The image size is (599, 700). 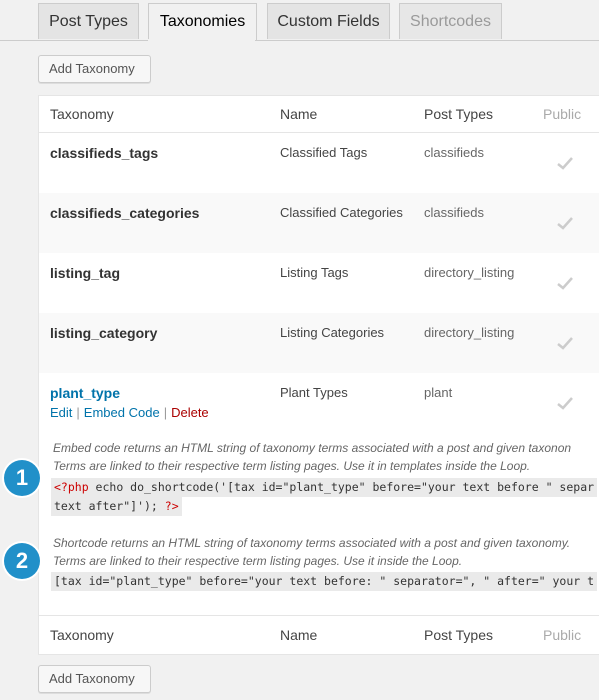 What do you see at coordinates (299, 40) in the screenshot?
I see `tab-divider` at bounding box center [299, 40].